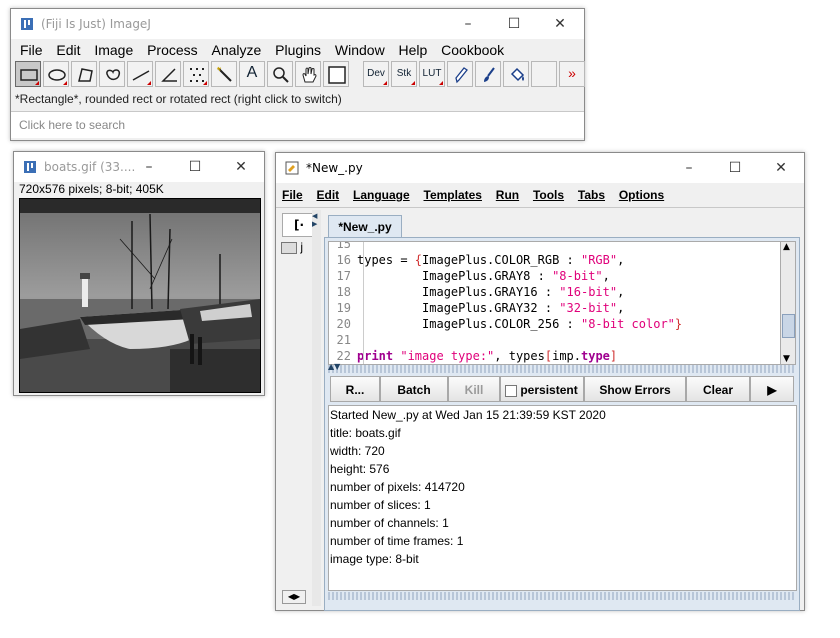  I want to click on empty-tool-slot, so click(544, 74).